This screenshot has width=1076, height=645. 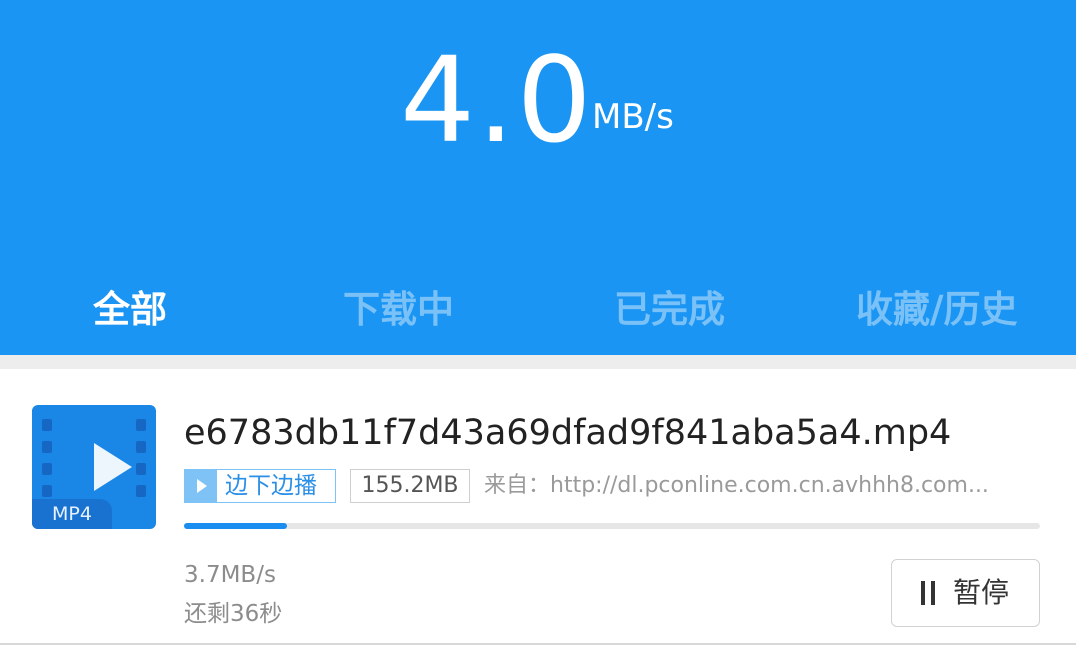 I want to click on pause-icon, so click(x=928, y=593).